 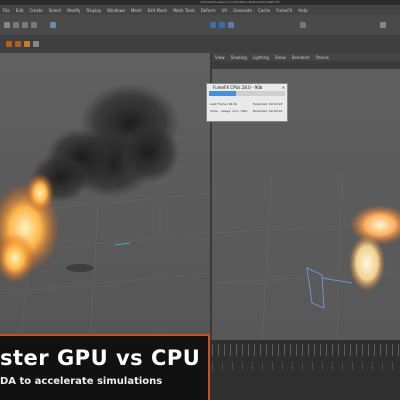 I want to click on fumefx-simulate-icon, so click(x=27, y=44).